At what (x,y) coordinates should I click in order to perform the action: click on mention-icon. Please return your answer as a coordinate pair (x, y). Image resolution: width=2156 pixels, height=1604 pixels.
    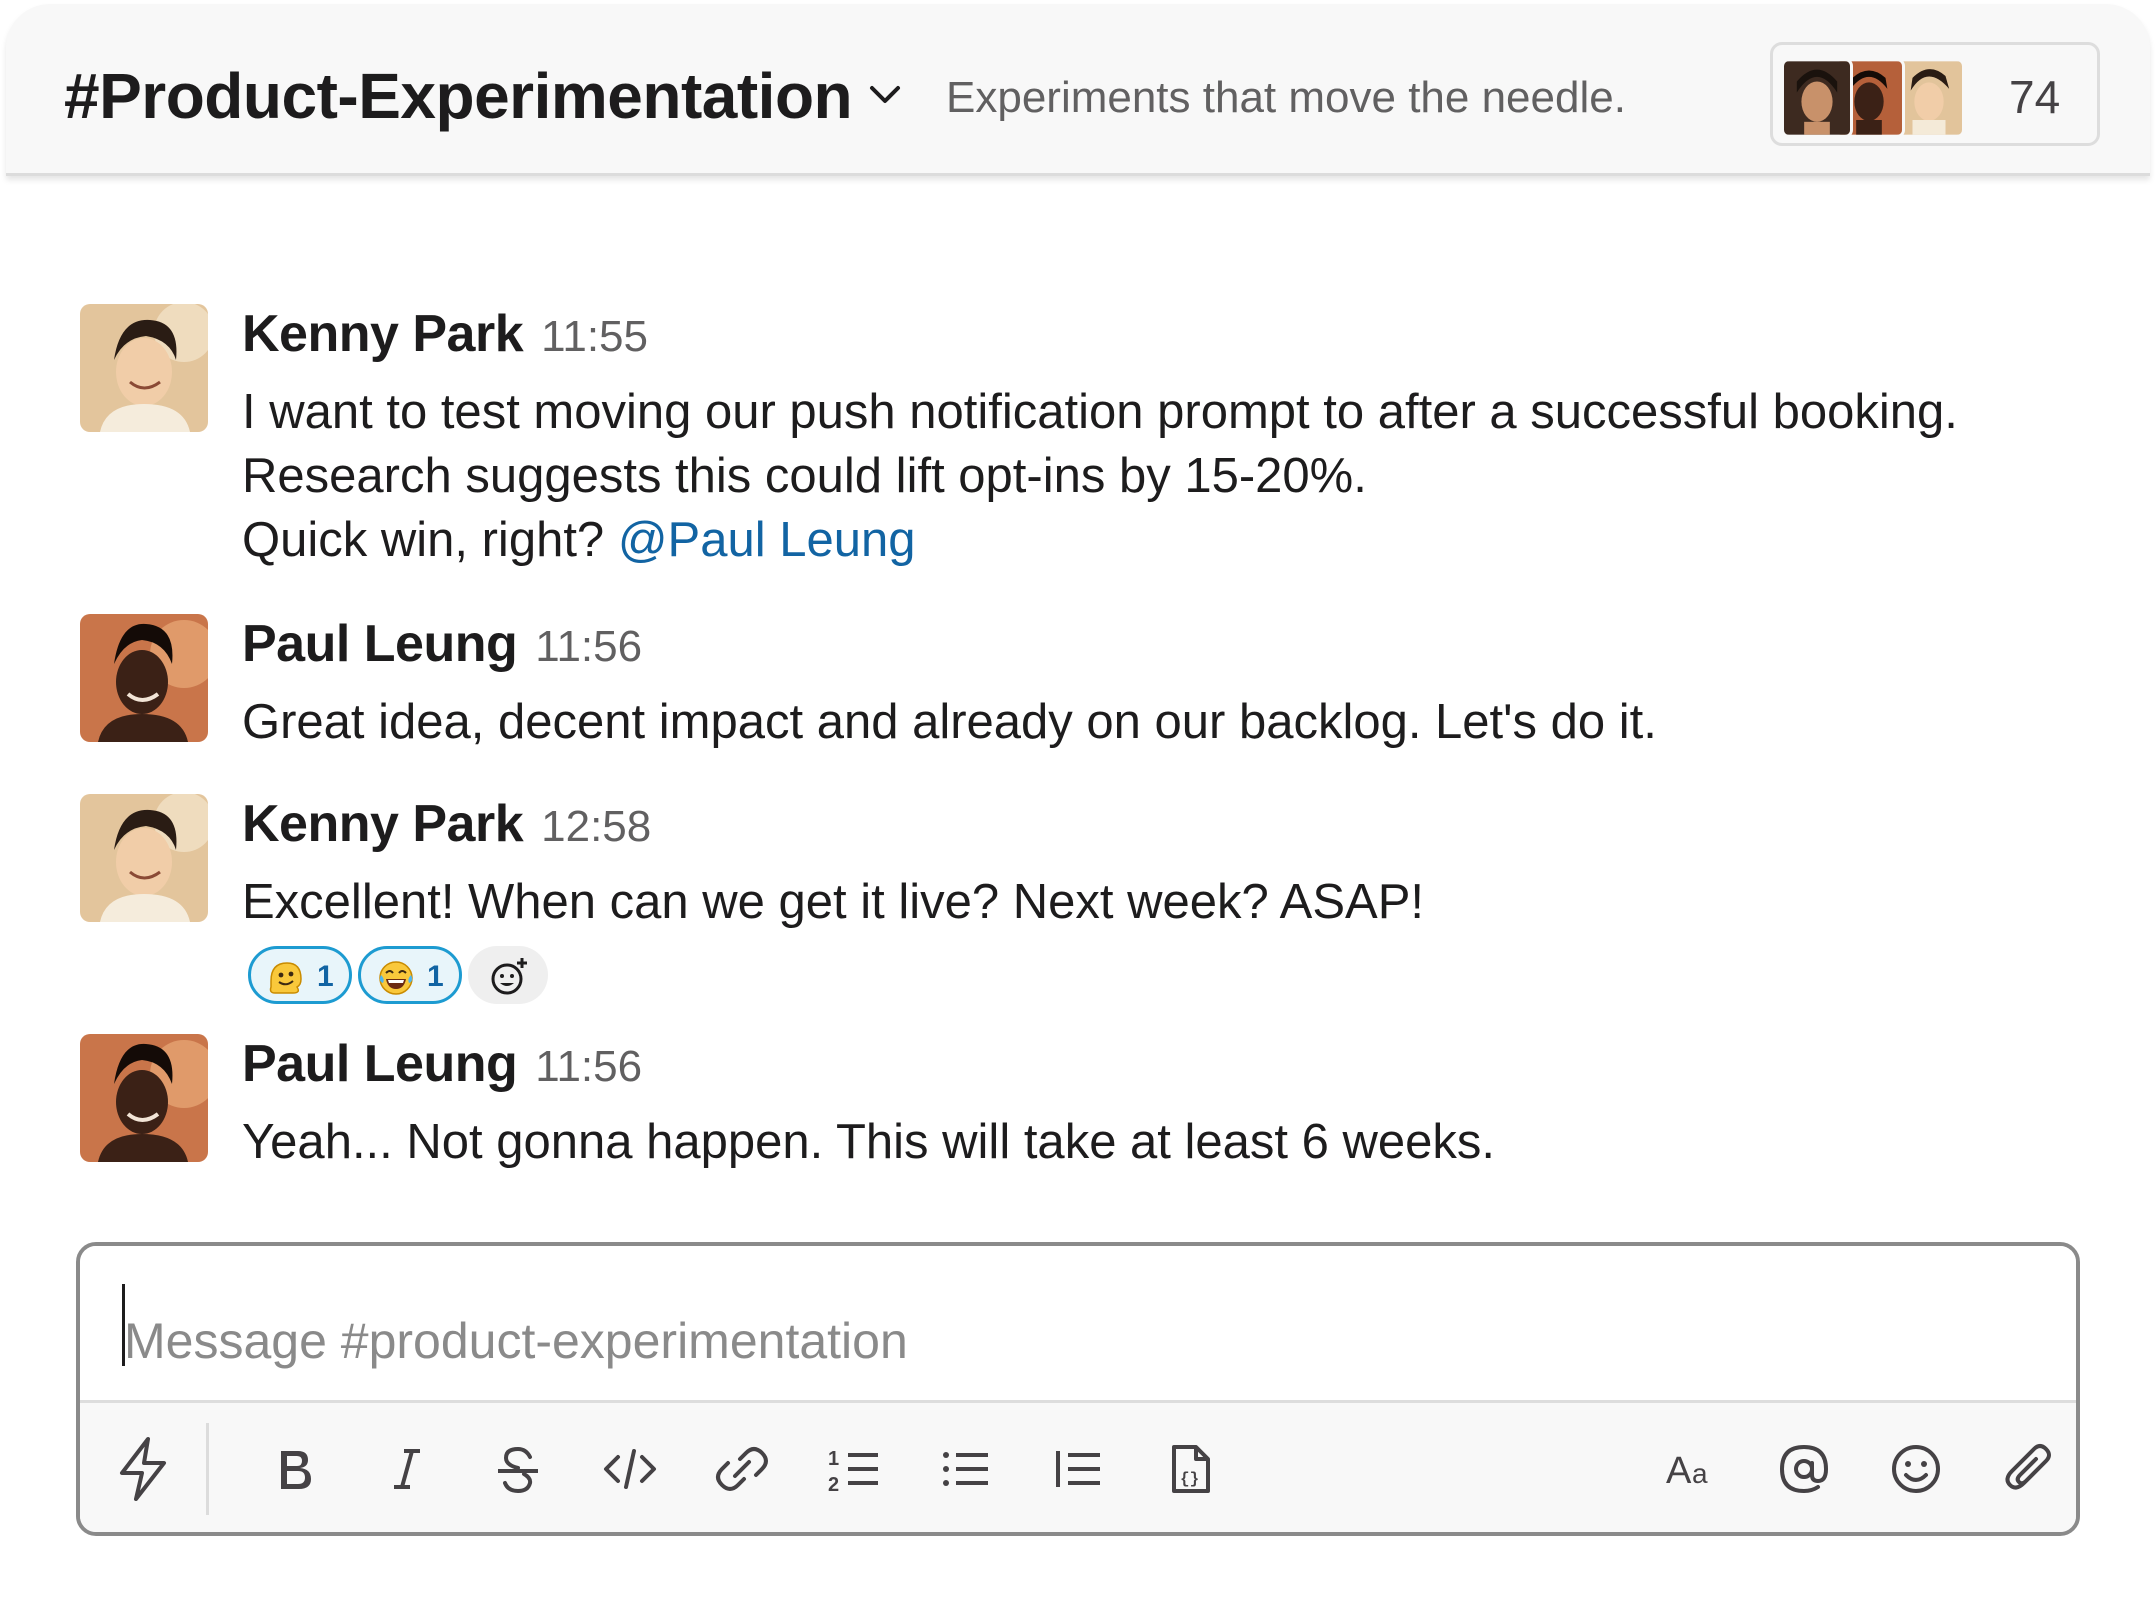
    Looking at the image, I should click on (1804, 1469).